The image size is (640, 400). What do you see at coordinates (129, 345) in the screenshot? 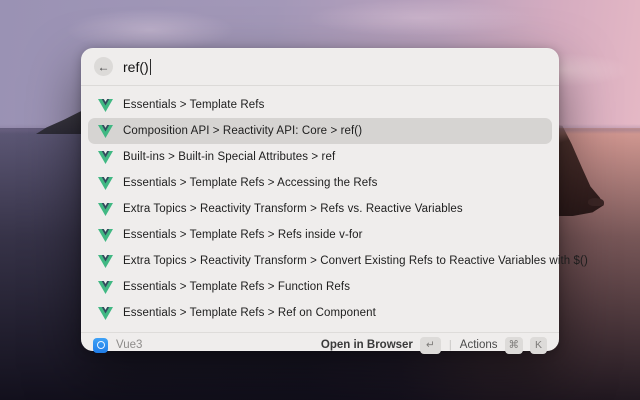
I see `extension-name: Vue3` at bounding box center [129, 345].